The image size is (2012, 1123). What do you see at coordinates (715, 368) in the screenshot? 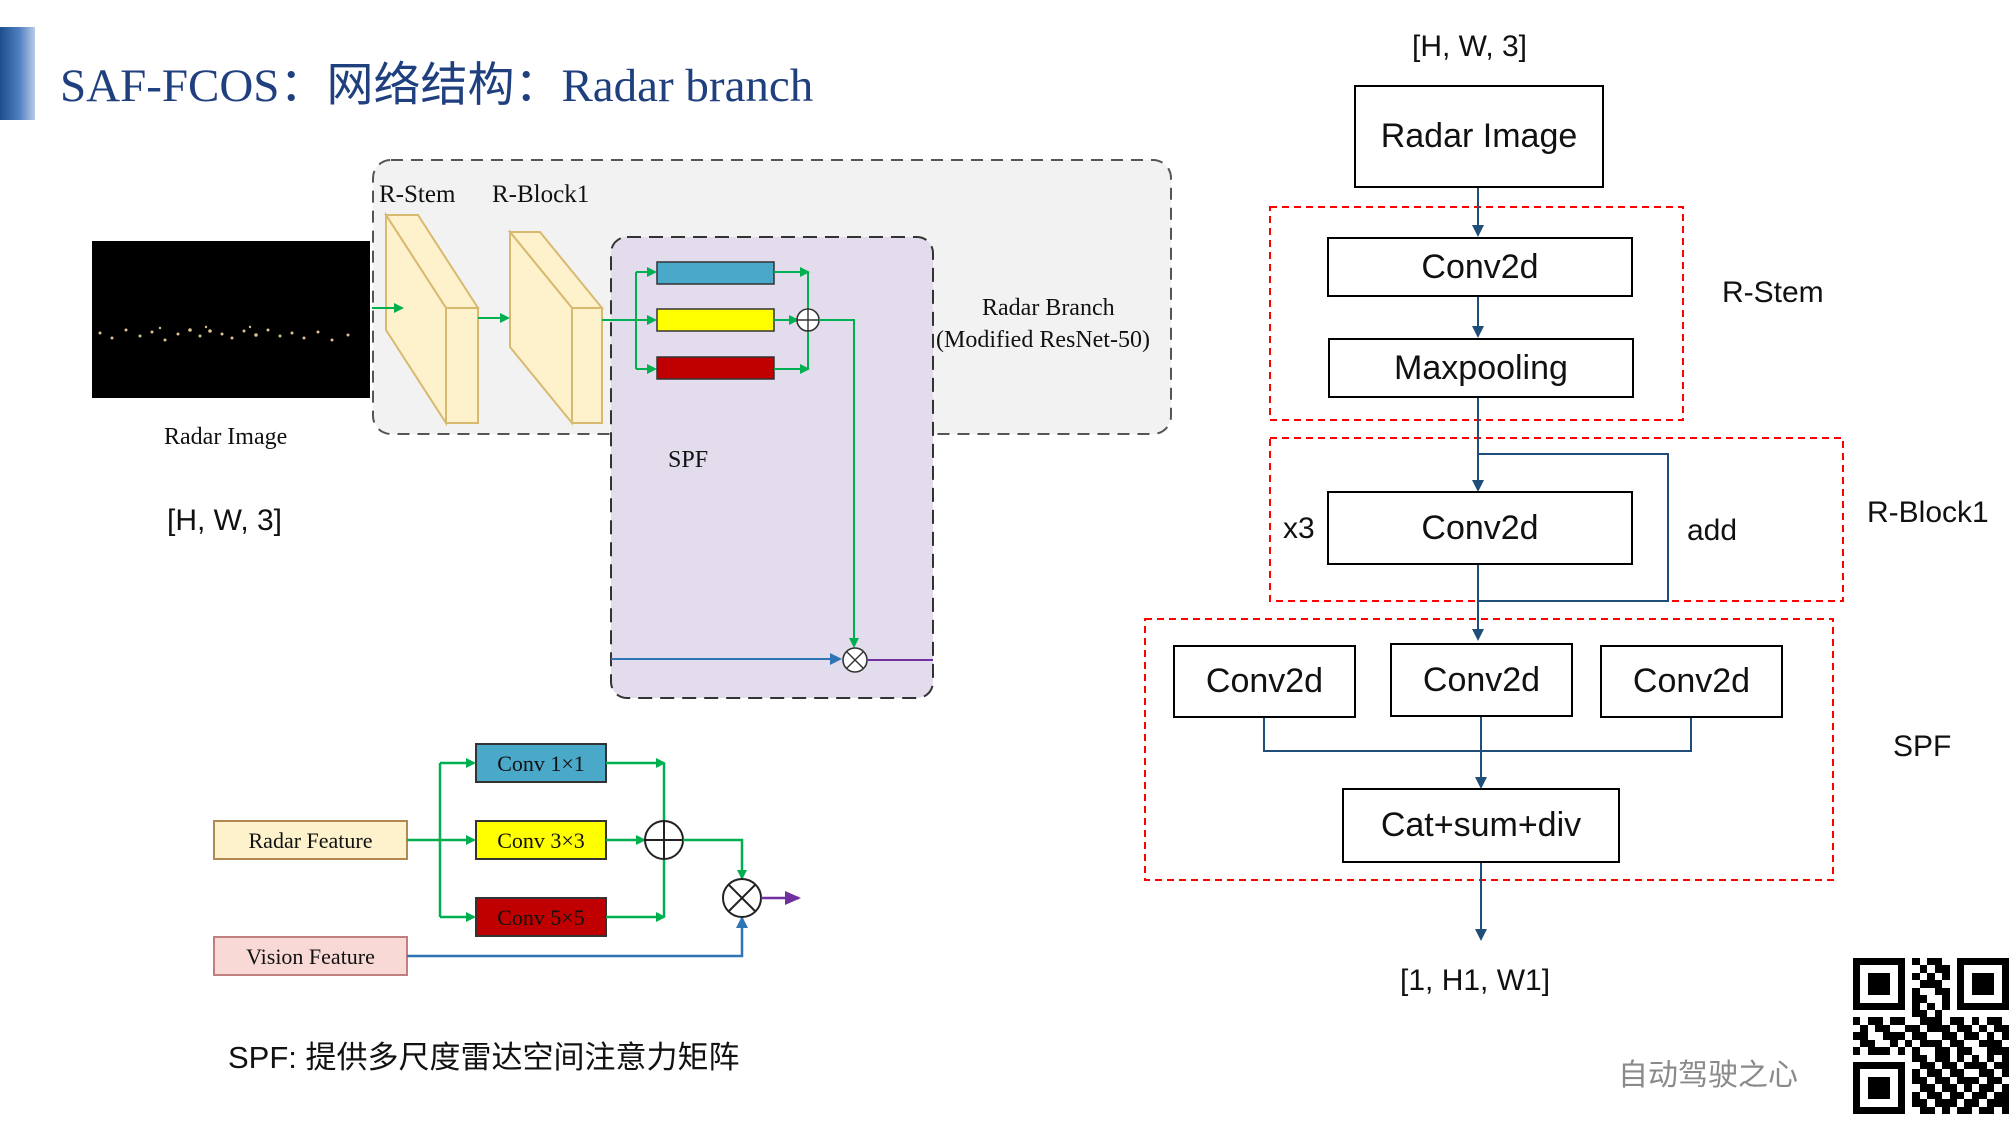
I see `spf-conv-5x5-bar` at bounding box center [715, 368].